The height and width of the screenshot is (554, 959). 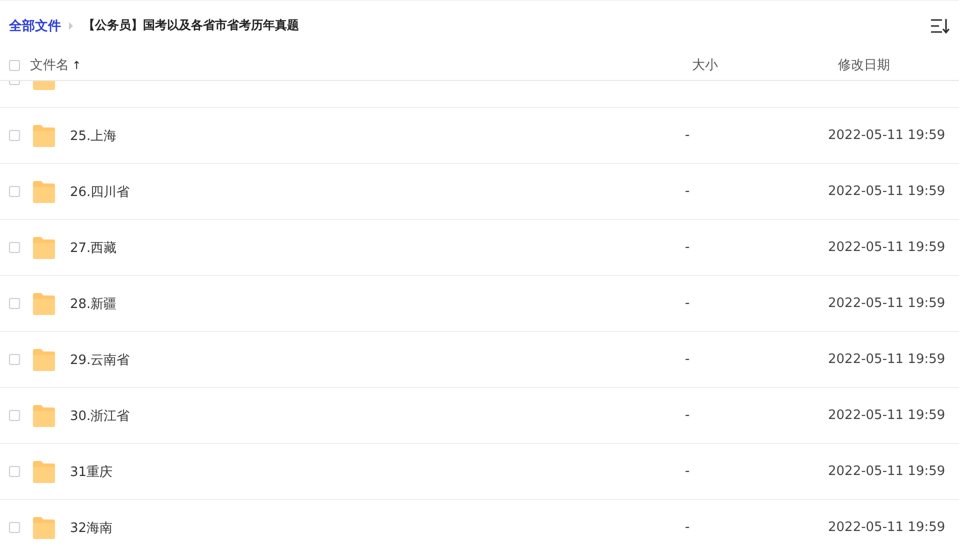 I want to click on folder-name: 30.浙江省, so click(x=100, y=416).